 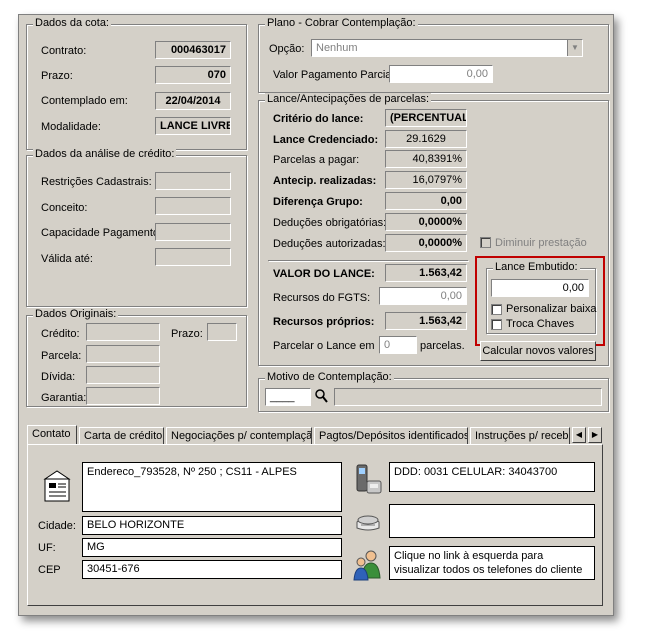 What do you see at coordinates (193, 257) in the screenshot?
I see `valida-field` at bounding box center [193, 257].